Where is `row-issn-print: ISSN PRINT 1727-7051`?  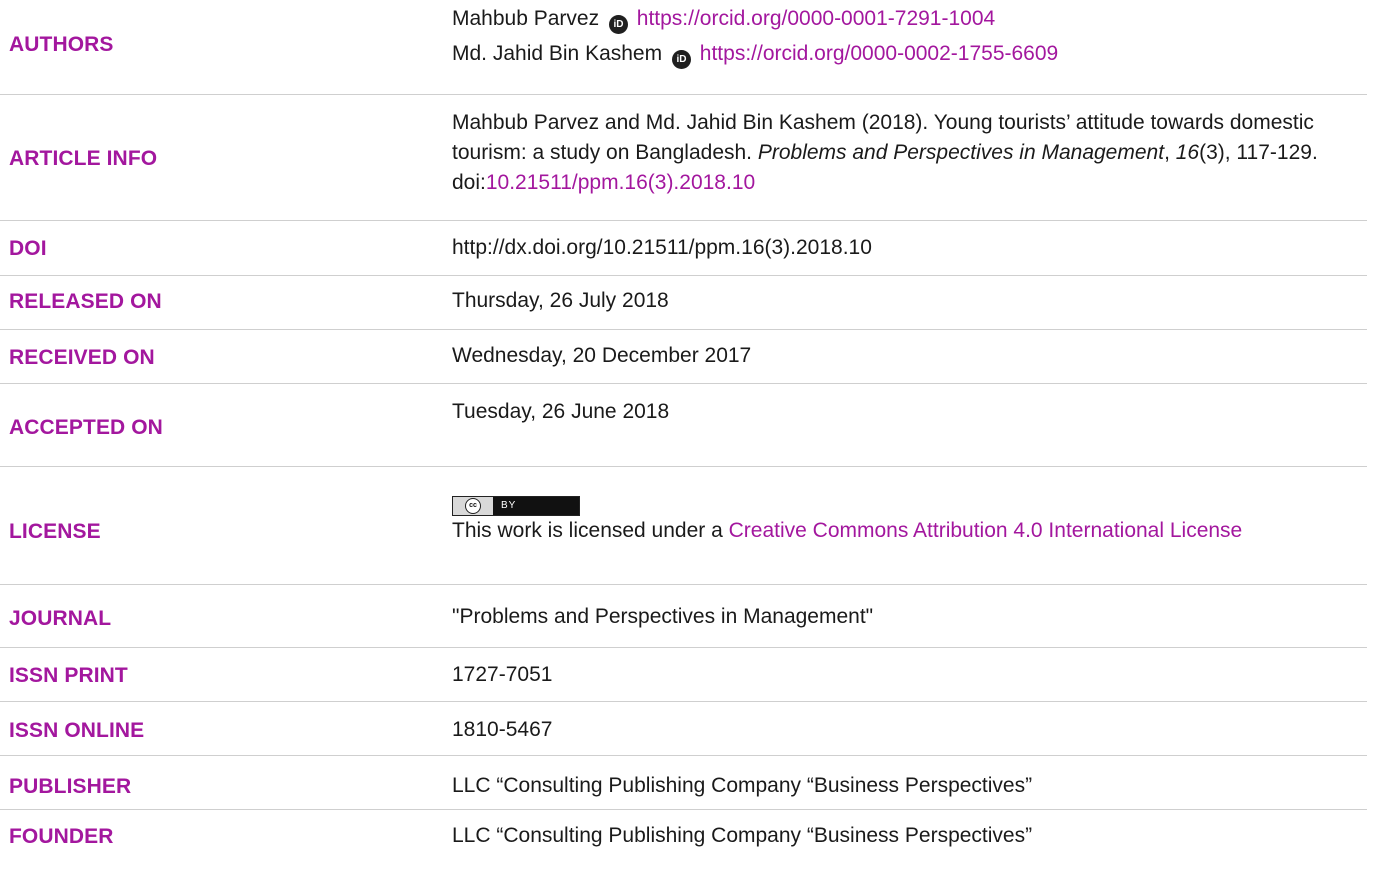
row-issn-print: ISSN PRINT 1727-7051 is located at coordinates (683, 675).